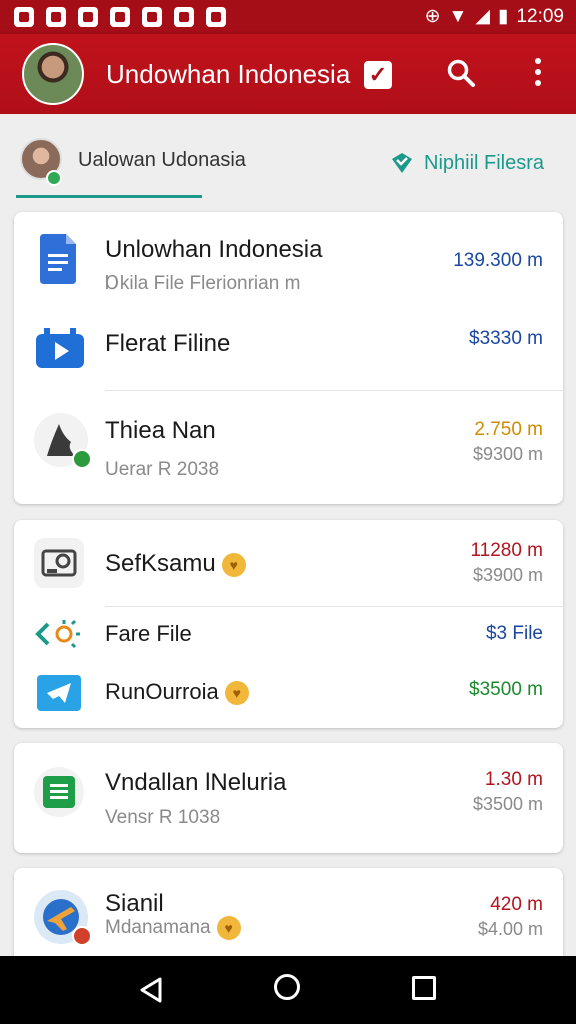  Describe the element at coordinates (514, 633) in the screenshot. I see `item-value: $3 File` at that location.